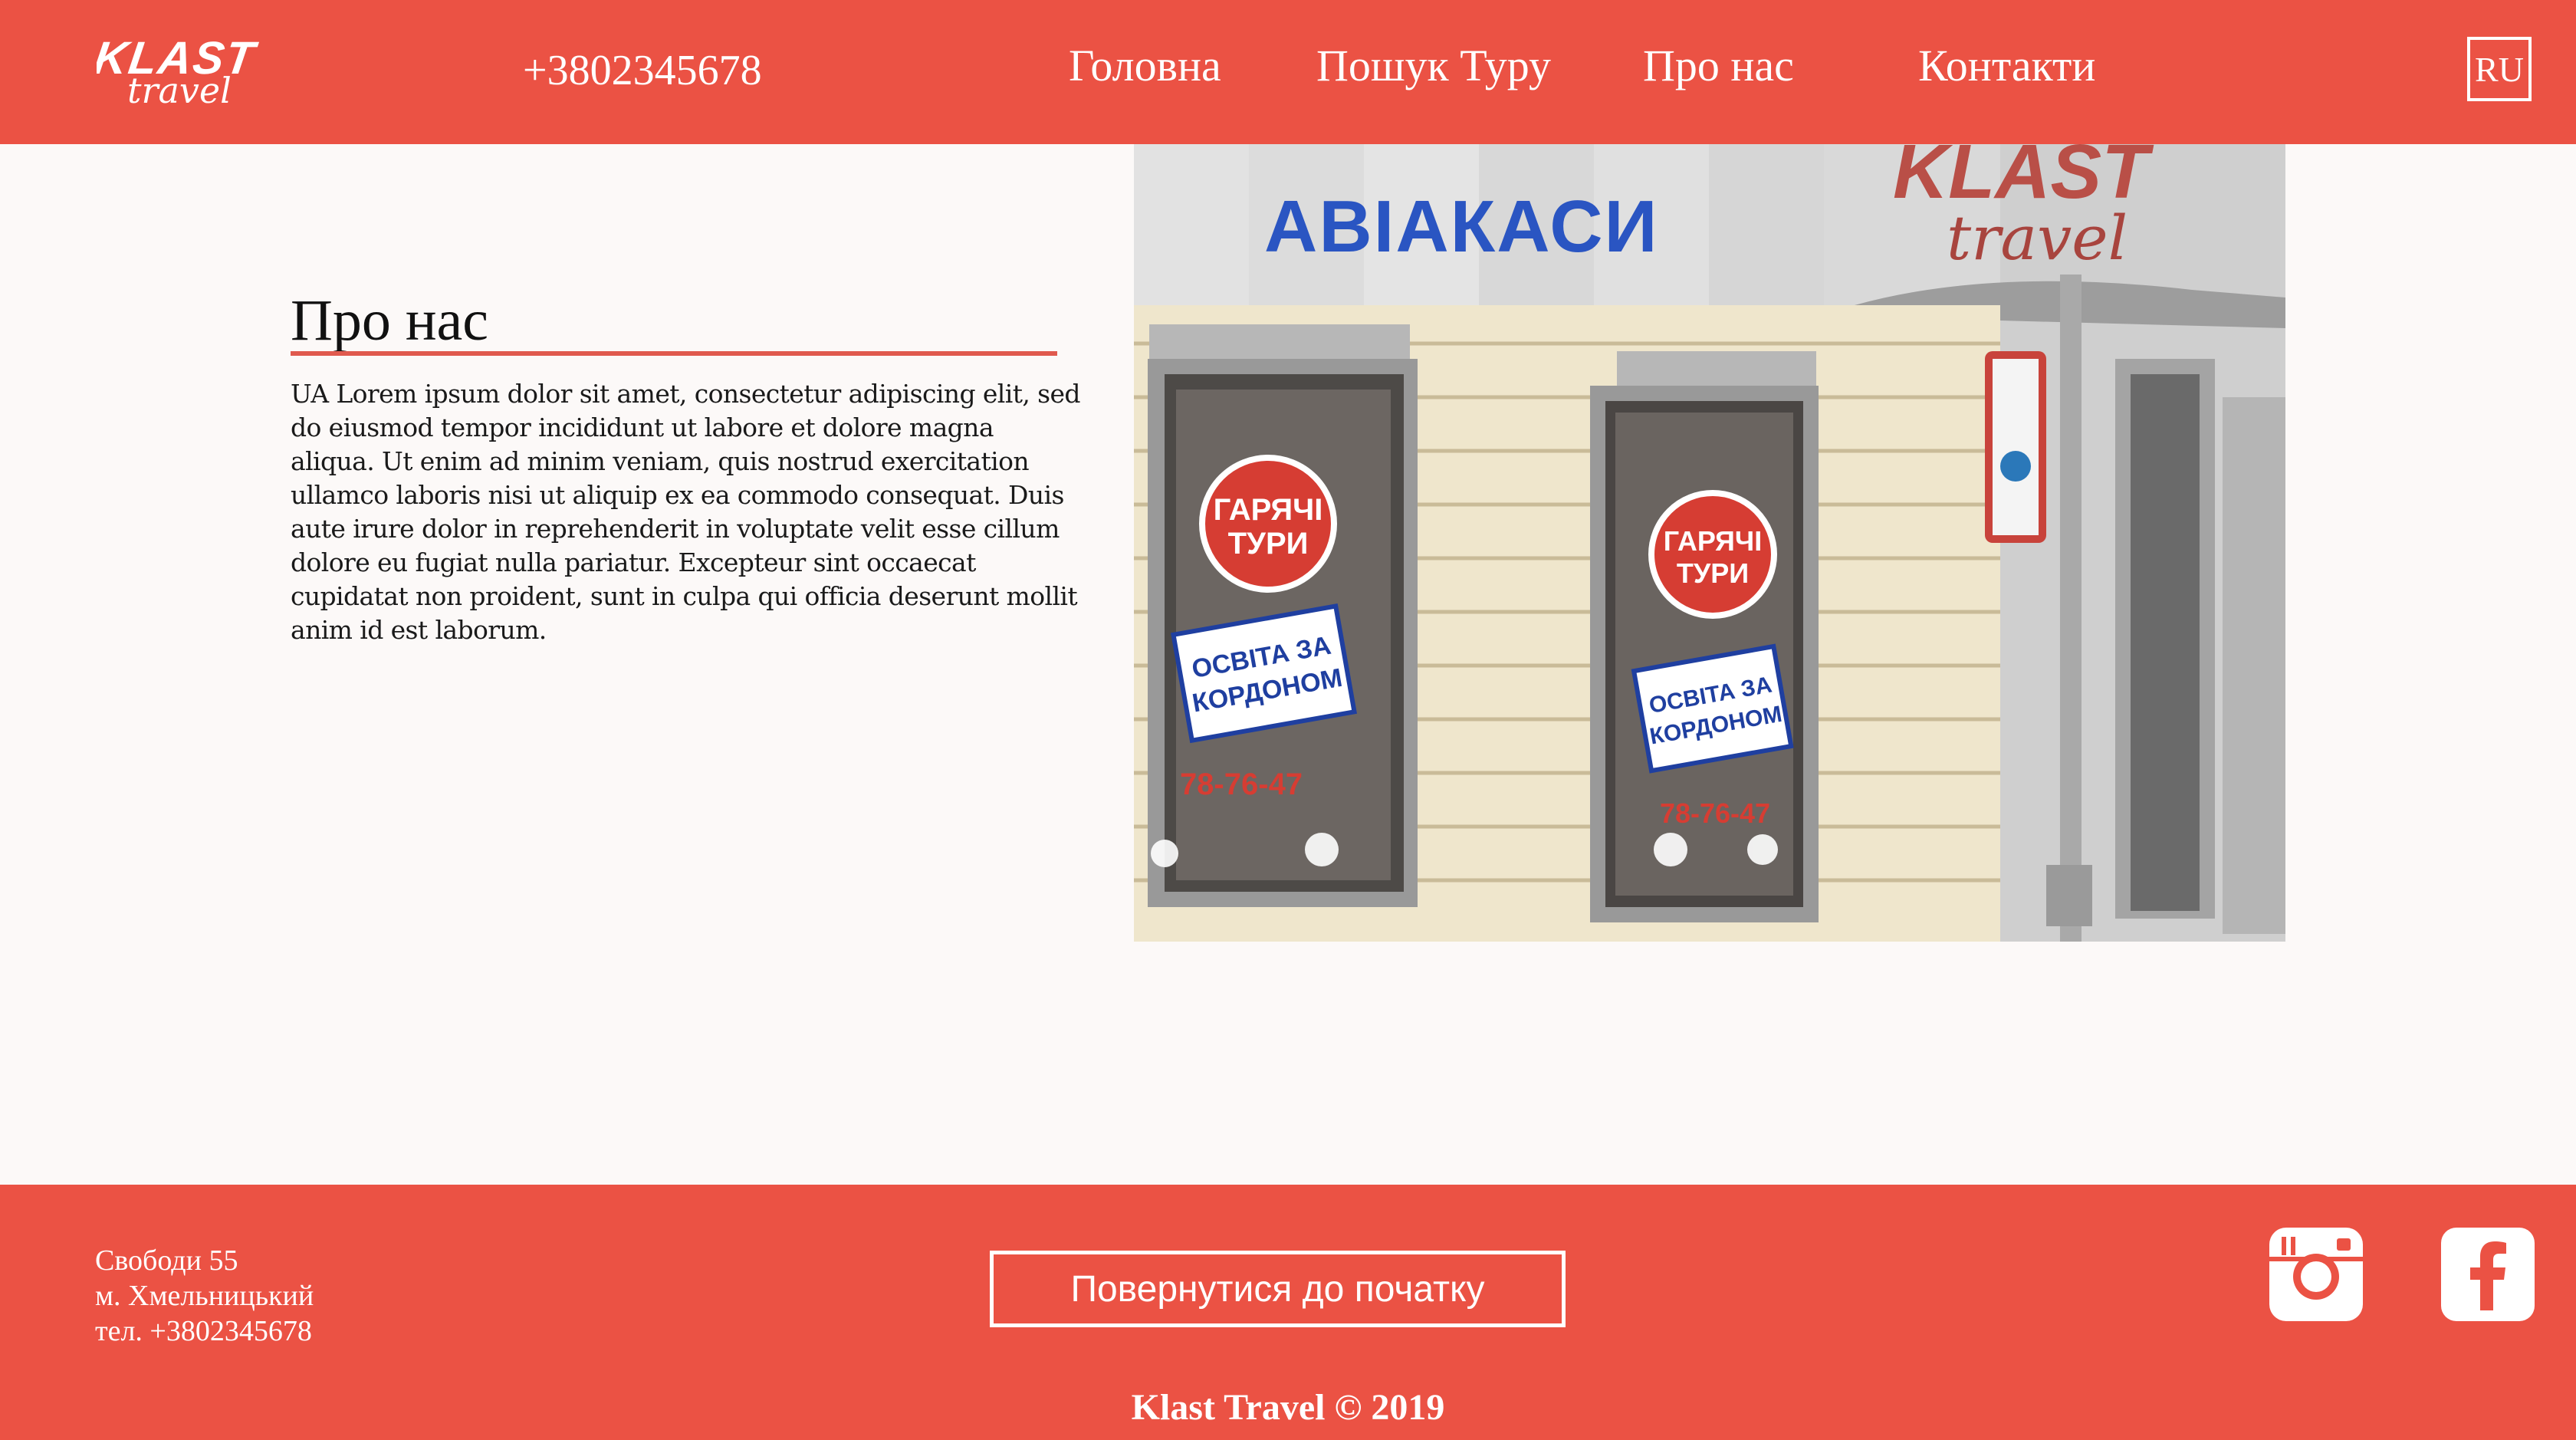 The height and width of the screenshot is (1440, 2576). Describe the element at coordinates (1719, 66) in the screenshot. I see `nav-item-about: Про нас` at that location.